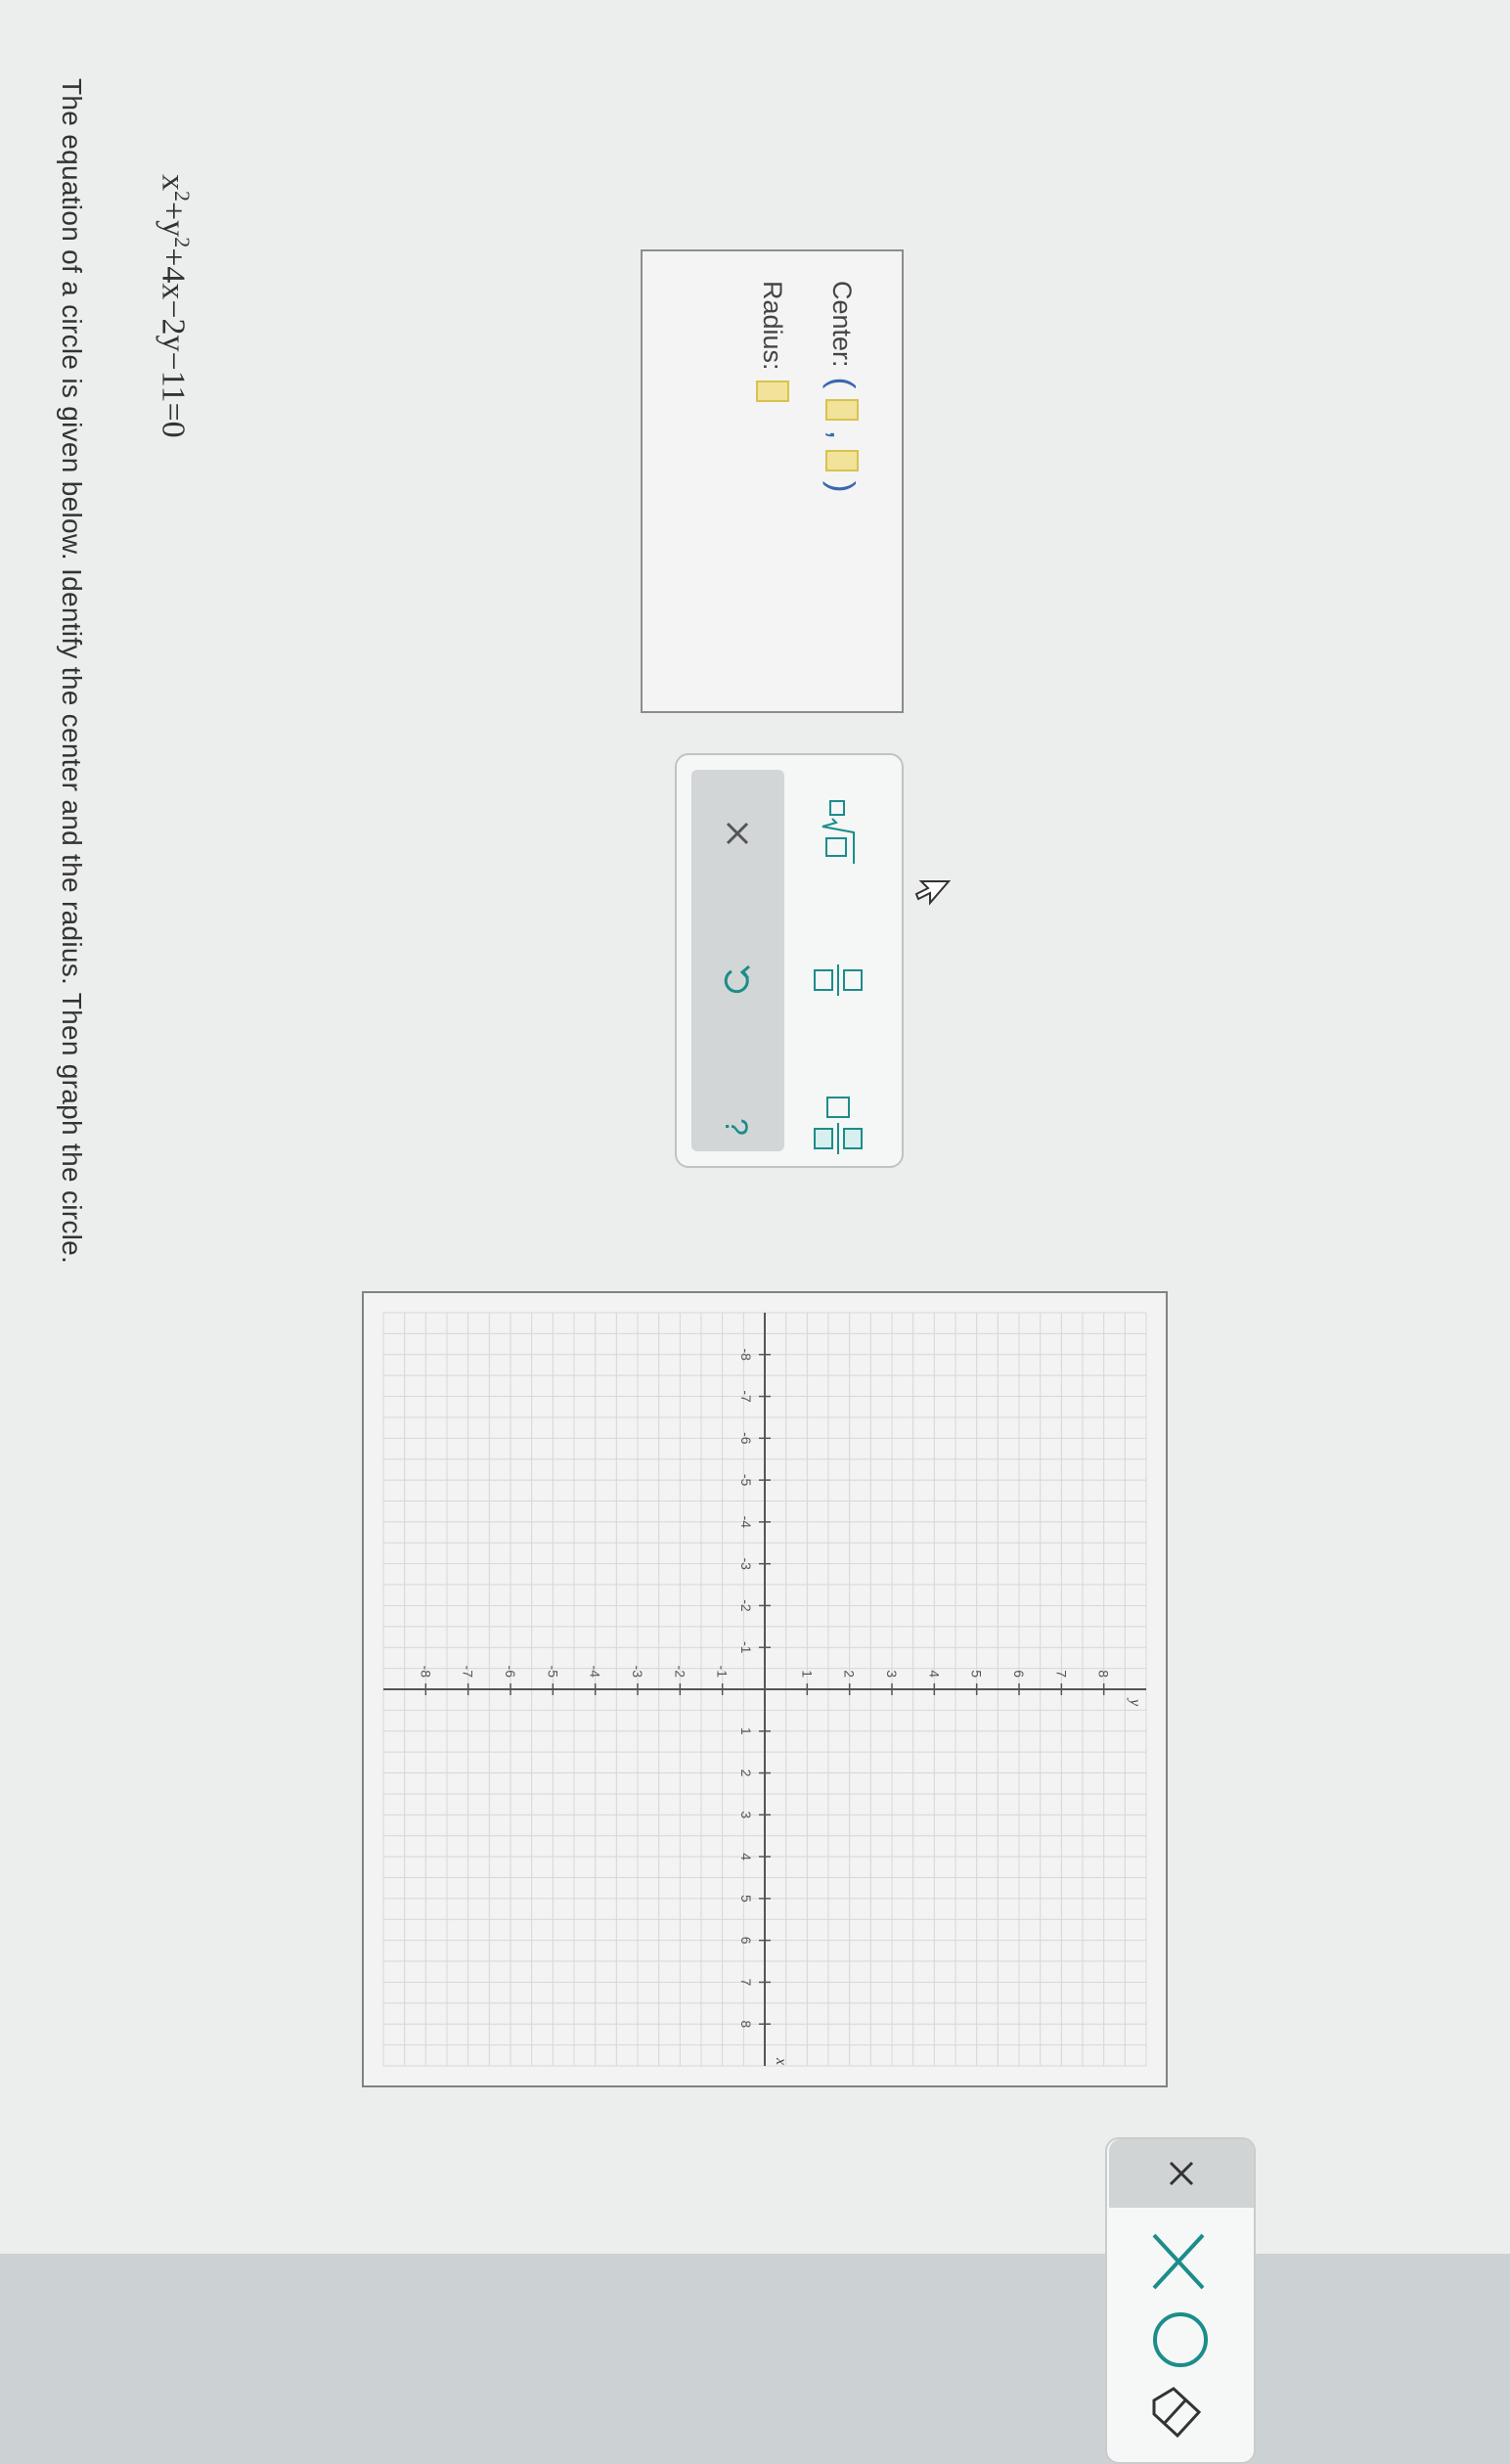 The height and width of the screenshot is (2464, 1510). I want to click on x-tick-label: -2, so click(746, 1605).